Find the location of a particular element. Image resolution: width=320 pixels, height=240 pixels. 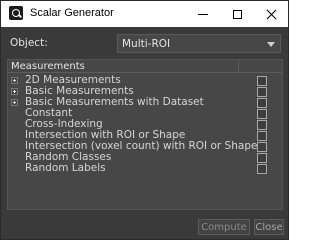

object-select: Multi-ROI is located at coordinates (199, 43).